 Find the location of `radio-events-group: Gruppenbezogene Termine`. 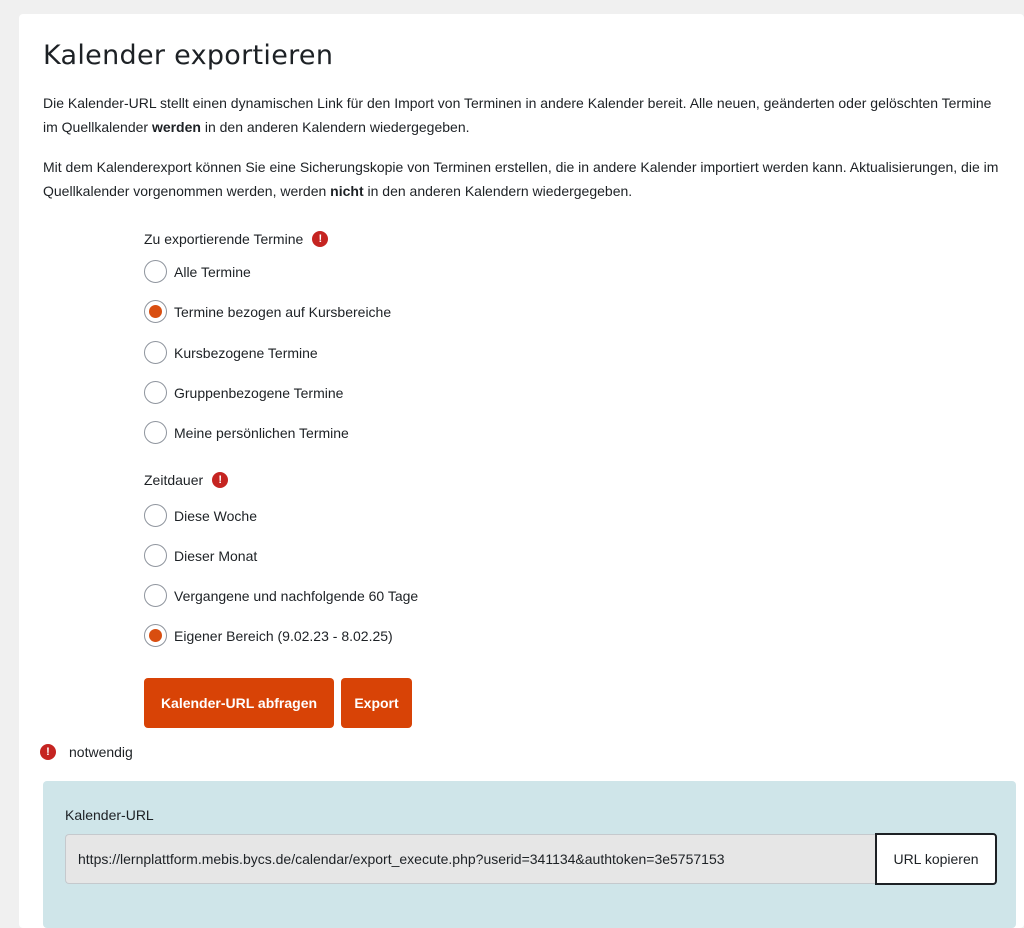

radio-events-group: Gruppenbezogene Termine is located at coordinates (243, 392).